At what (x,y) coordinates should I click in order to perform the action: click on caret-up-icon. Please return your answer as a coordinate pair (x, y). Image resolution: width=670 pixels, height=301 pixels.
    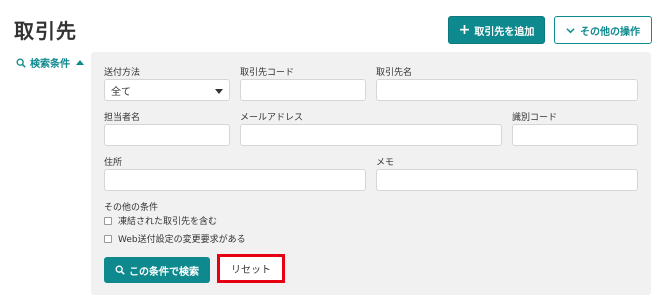
    Looking at the image, I should click on (80, 62).